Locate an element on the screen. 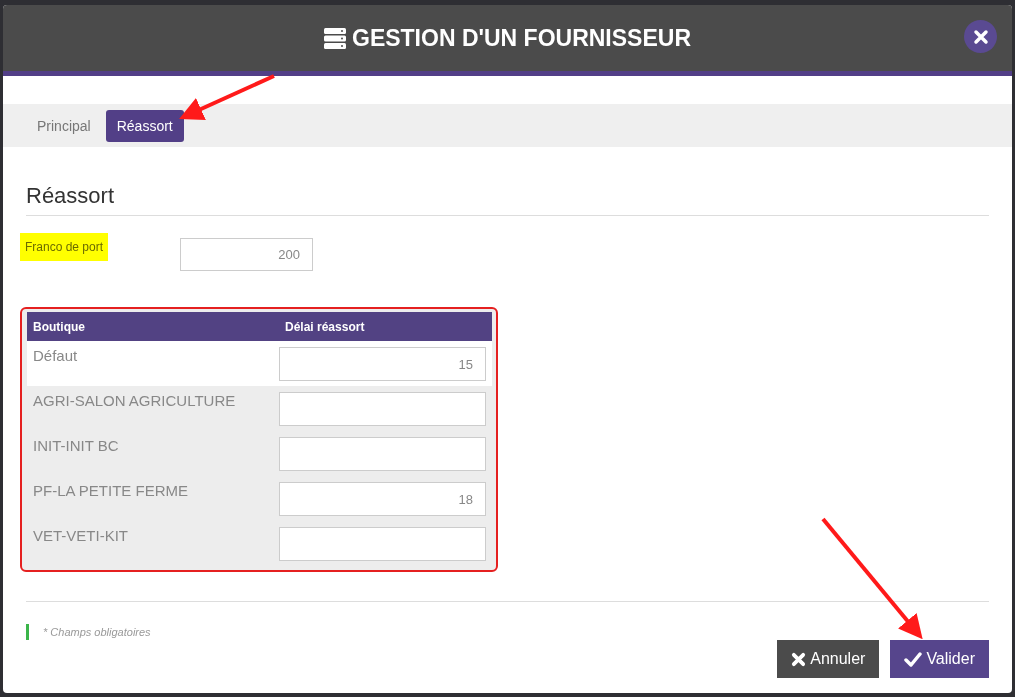 This screenshot has width=1015, height=697. input-field: 15 is located at coordinates (382, 364).